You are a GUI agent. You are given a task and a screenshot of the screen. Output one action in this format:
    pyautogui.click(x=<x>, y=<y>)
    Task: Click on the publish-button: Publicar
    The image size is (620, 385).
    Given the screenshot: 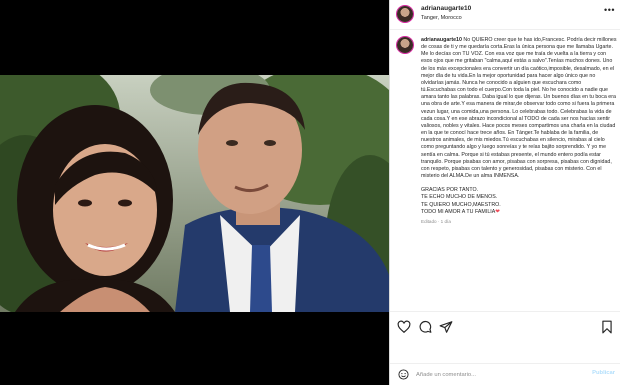 What is the action you would take?
    pyautogui.click(x=603, y=373)
    